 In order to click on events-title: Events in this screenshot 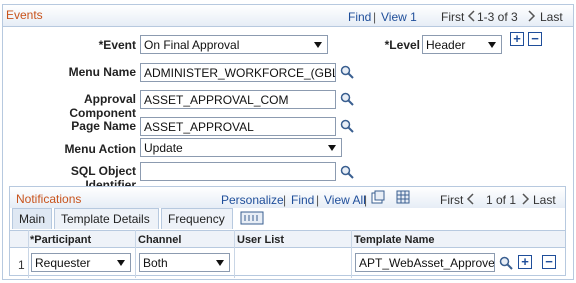, I will do `click(24, 15)`.